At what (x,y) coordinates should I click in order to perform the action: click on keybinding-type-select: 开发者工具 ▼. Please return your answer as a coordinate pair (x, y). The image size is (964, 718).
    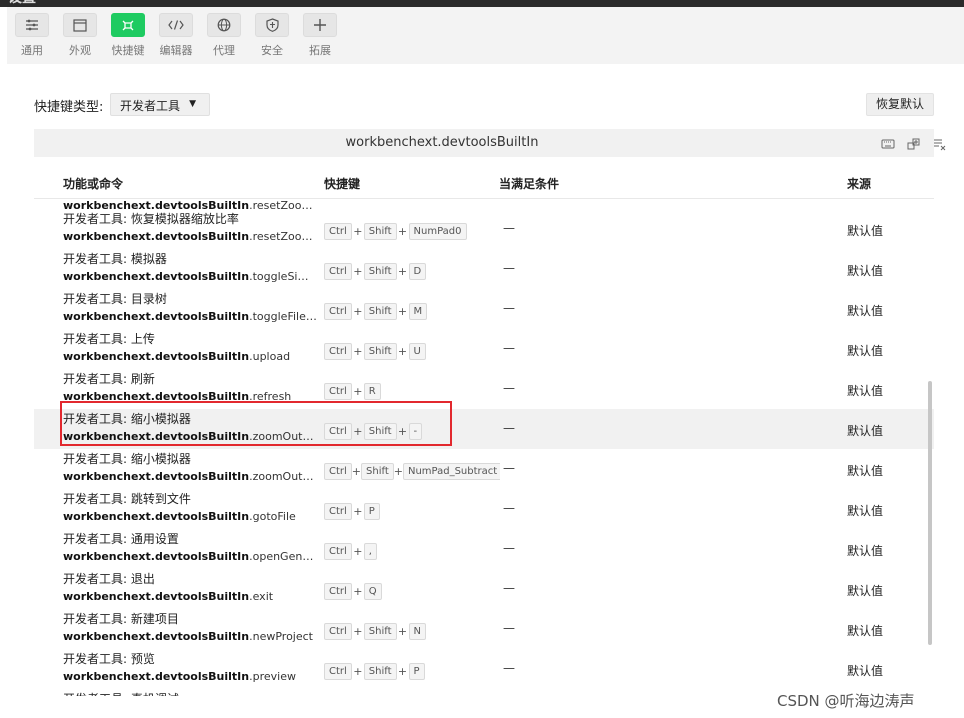
    Looking at the image, I should click on (160, 104).